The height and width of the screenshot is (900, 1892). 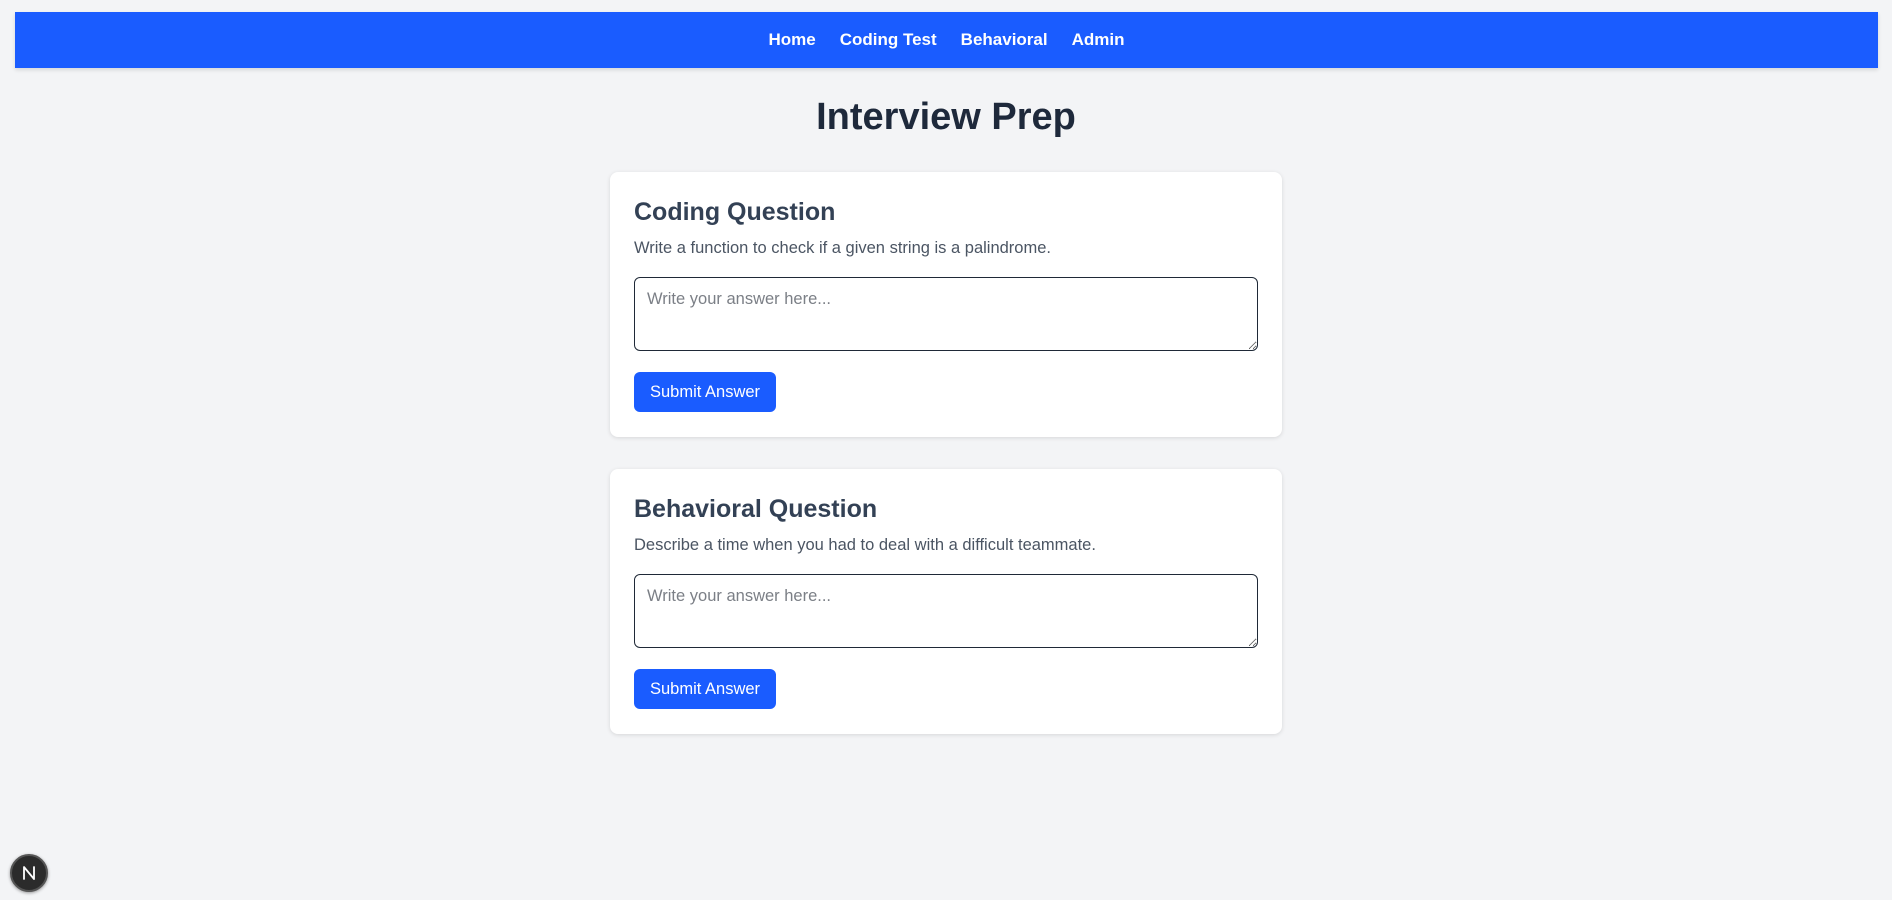 What do you see at coordinates (705, 392) in the screenshot?
I see `submit-coding-answer-button: Submit Answer` at bounding box center [705, 392].